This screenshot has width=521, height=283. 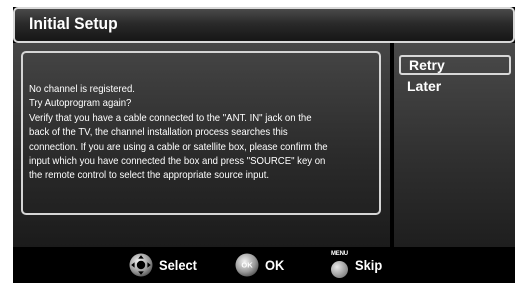 What do you see at coordinates (340, 265) in the screenshot?
I see `menu-button-icon: MENU` at bounding box center [340, 265].